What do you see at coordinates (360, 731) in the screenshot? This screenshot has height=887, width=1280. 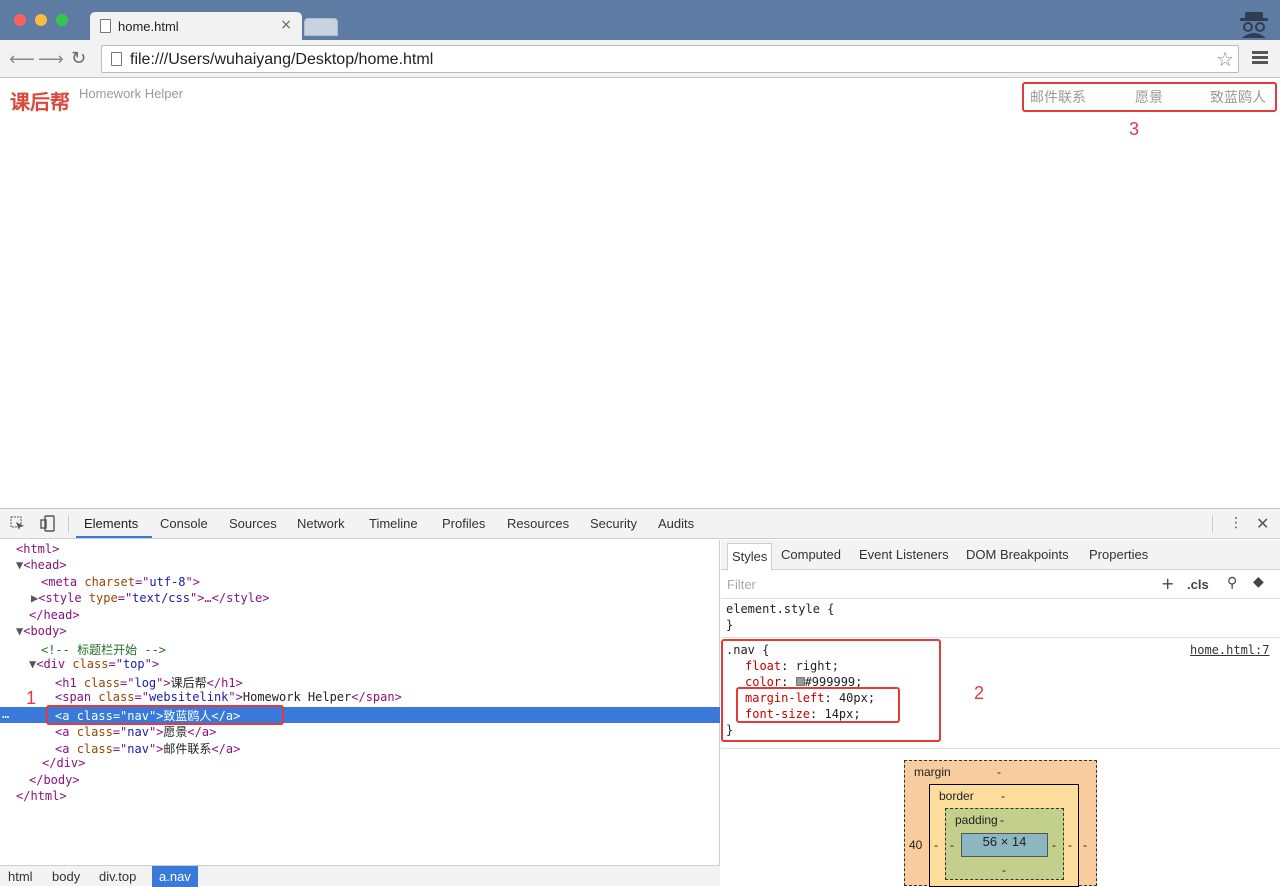 I see `dom-line-a-2: <a class="nav">愿景</a>` at bounding box center [360, 731].